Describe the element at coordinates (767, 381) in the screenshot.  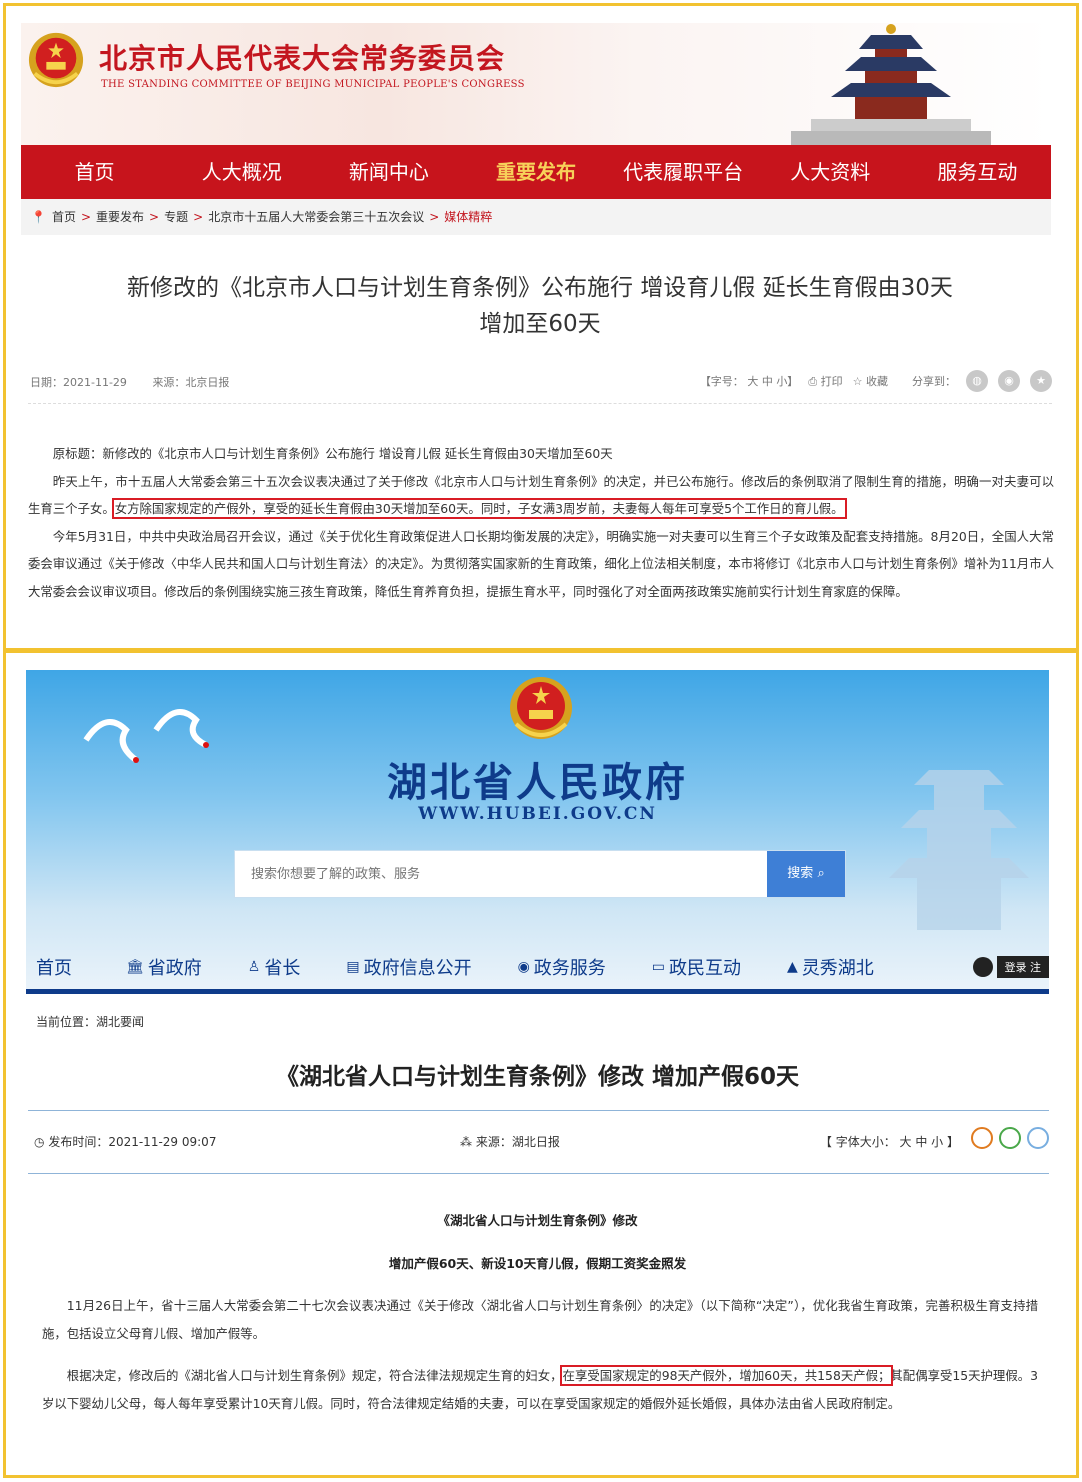
I see `font-size-medium: 中` at that location.